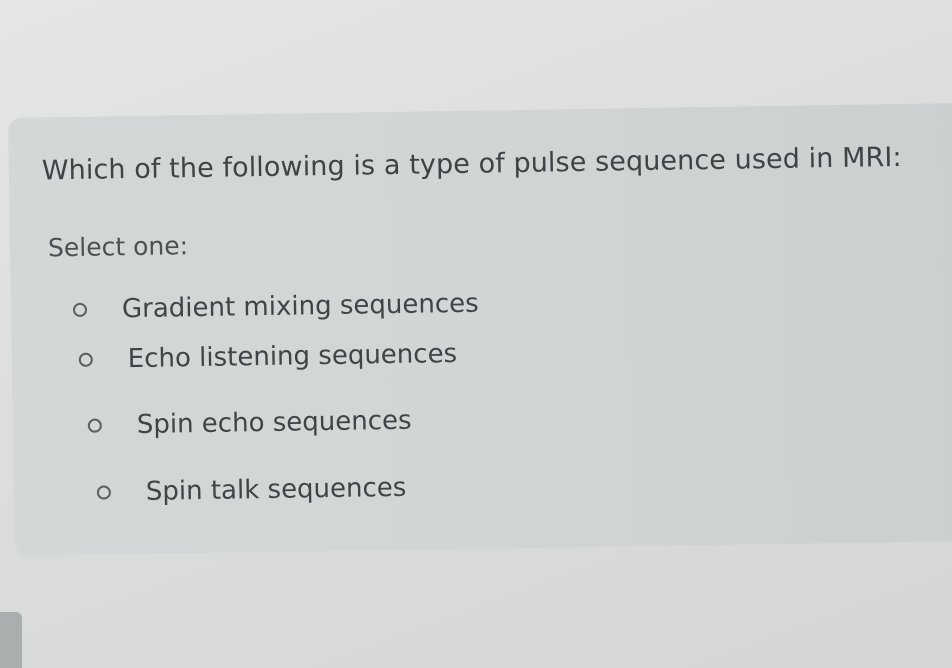  What do you see at coordinates (276, 489) in the screenshot?
I see `option-label: Spin talk sequences` at bounding box center [276, 489].